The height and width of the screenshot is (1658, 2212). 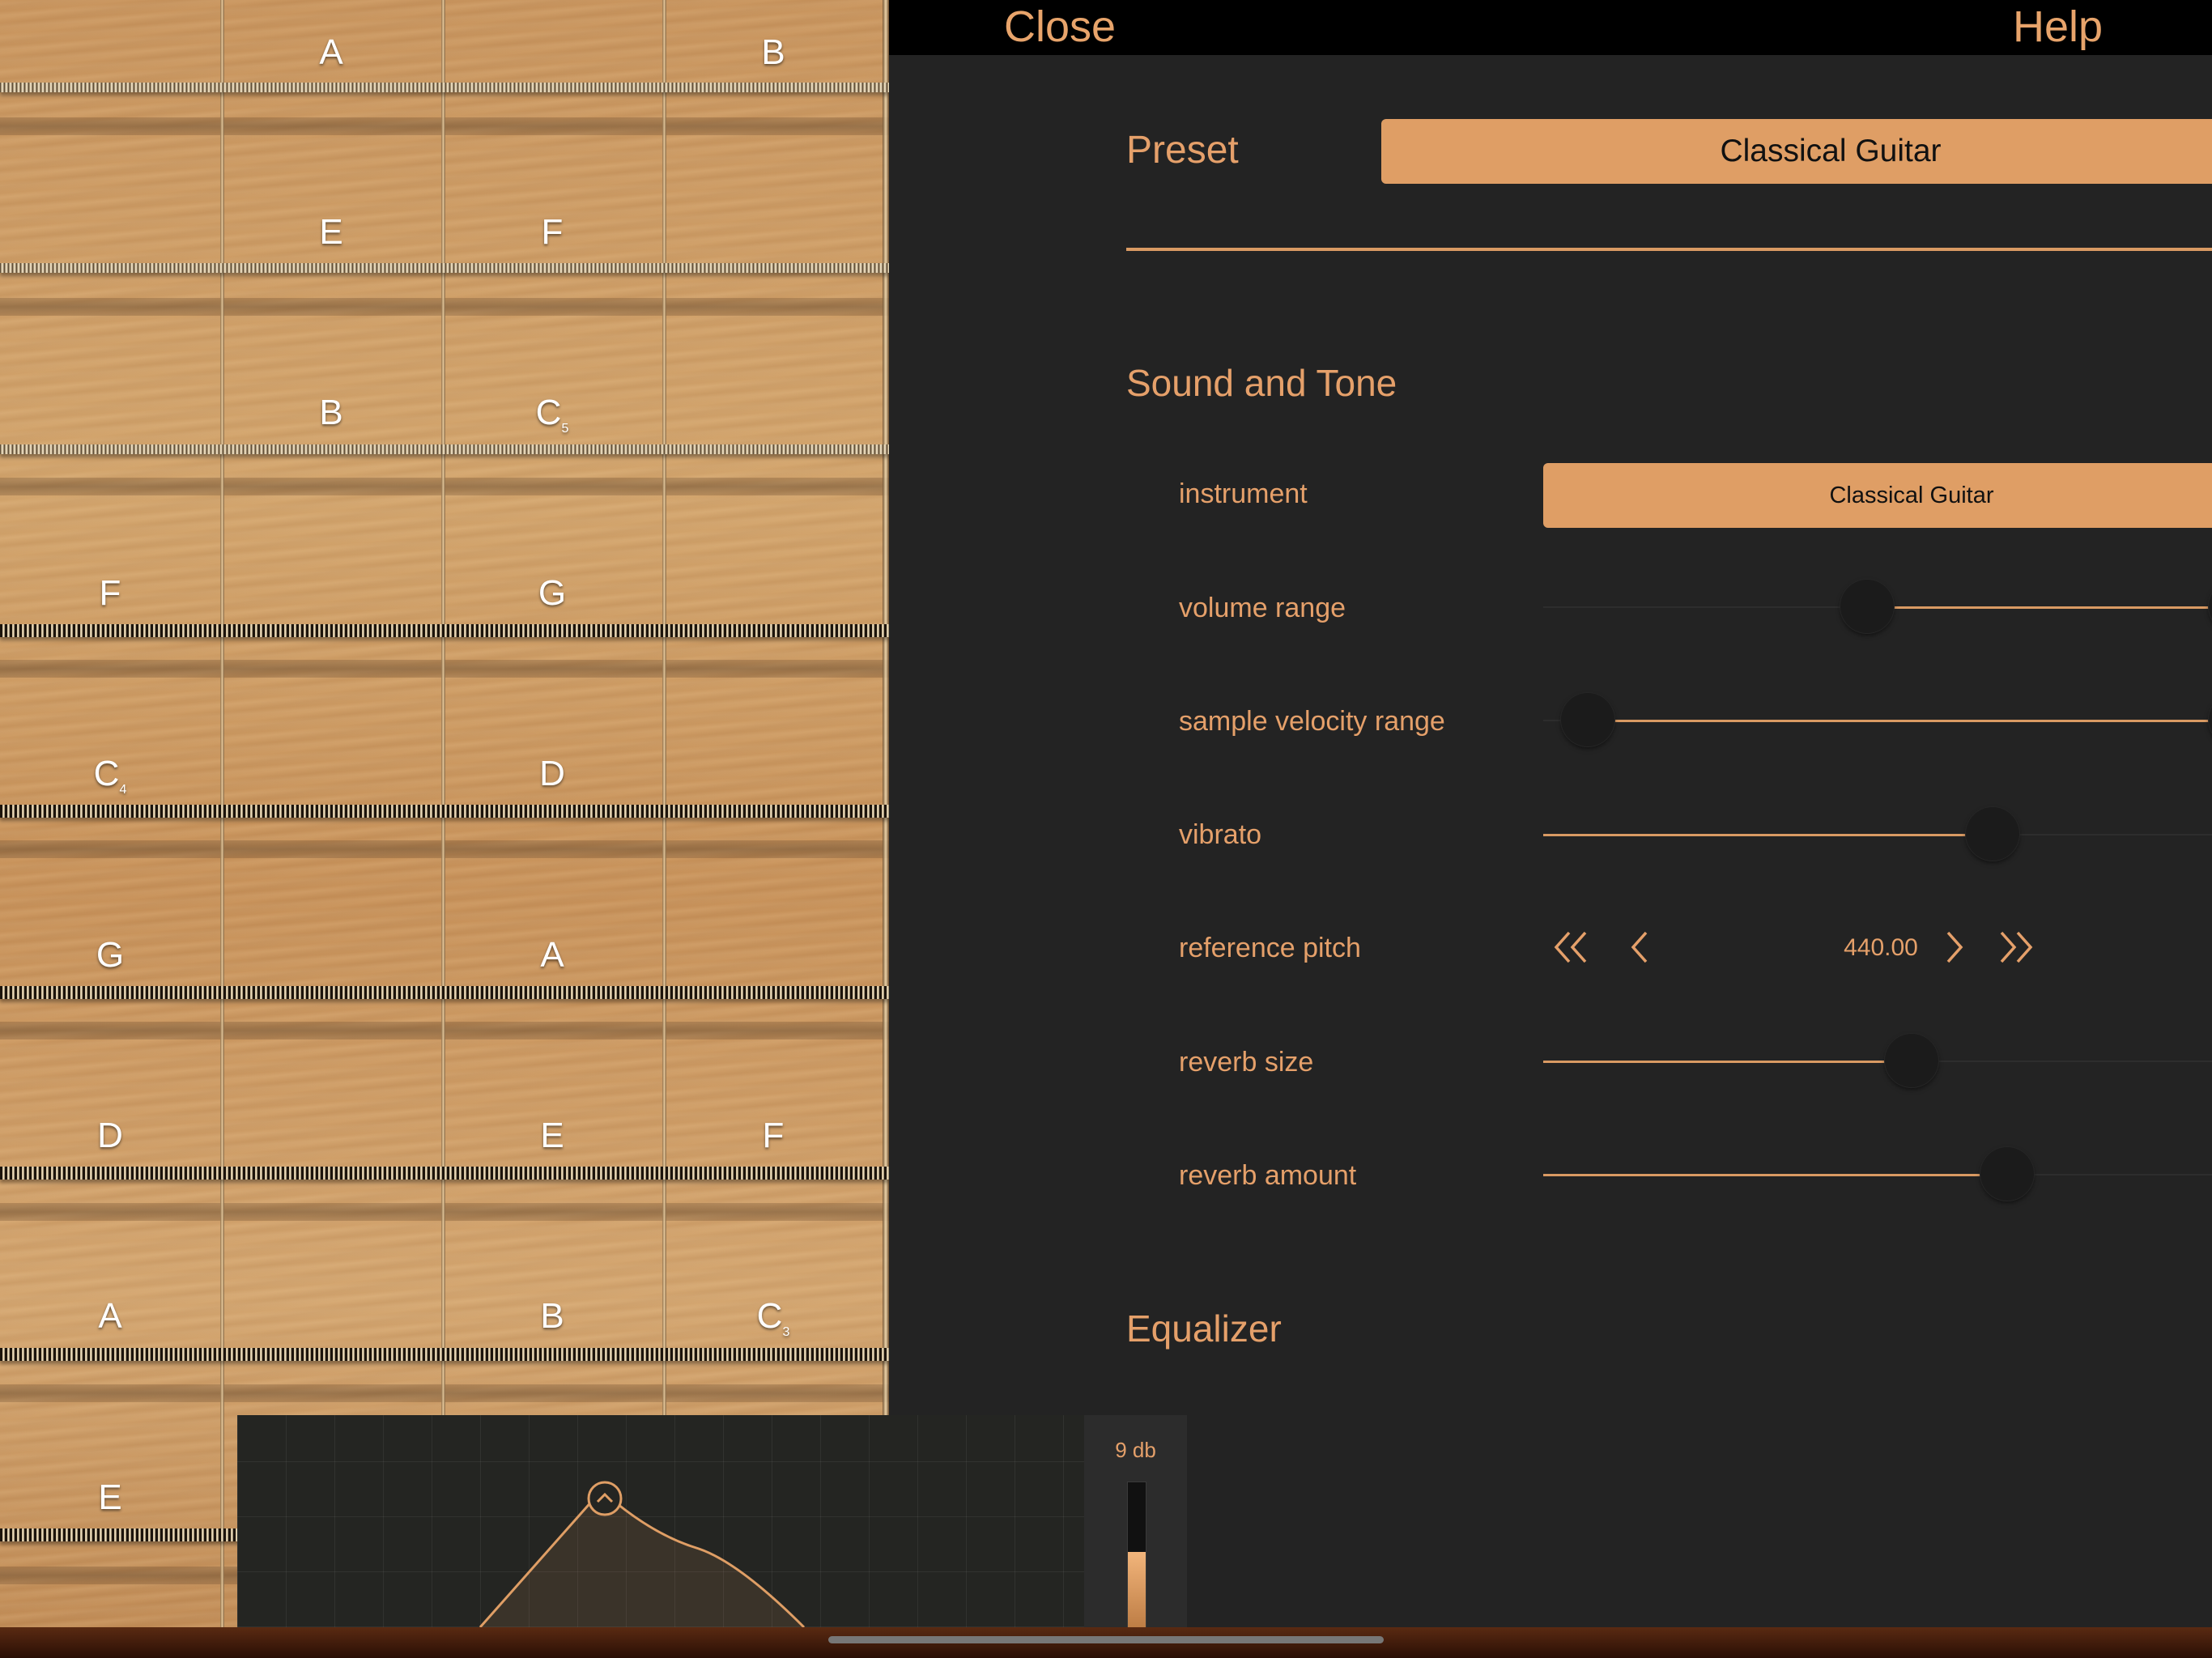 I want to click on double-chevron-left-icon, so click(x=1572, y=949).